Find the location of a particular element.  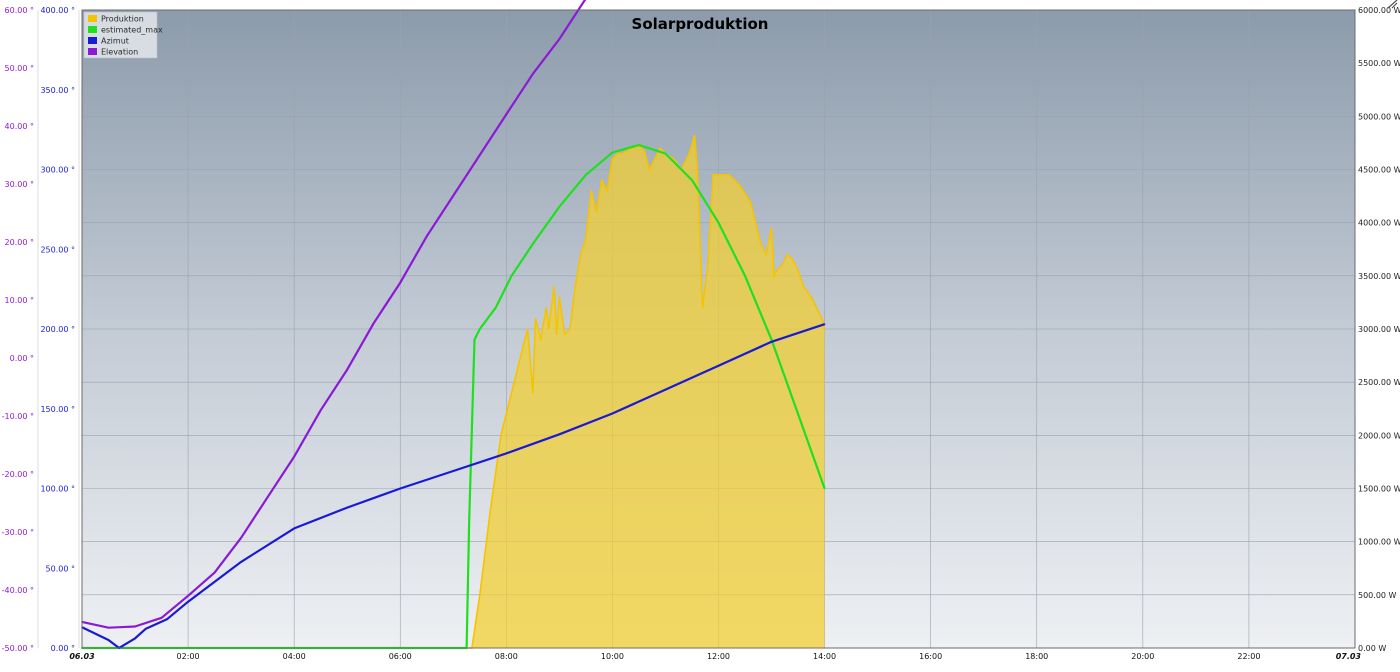

power-tick-label: 5000.00 W is located at coordinates (1379, 116).